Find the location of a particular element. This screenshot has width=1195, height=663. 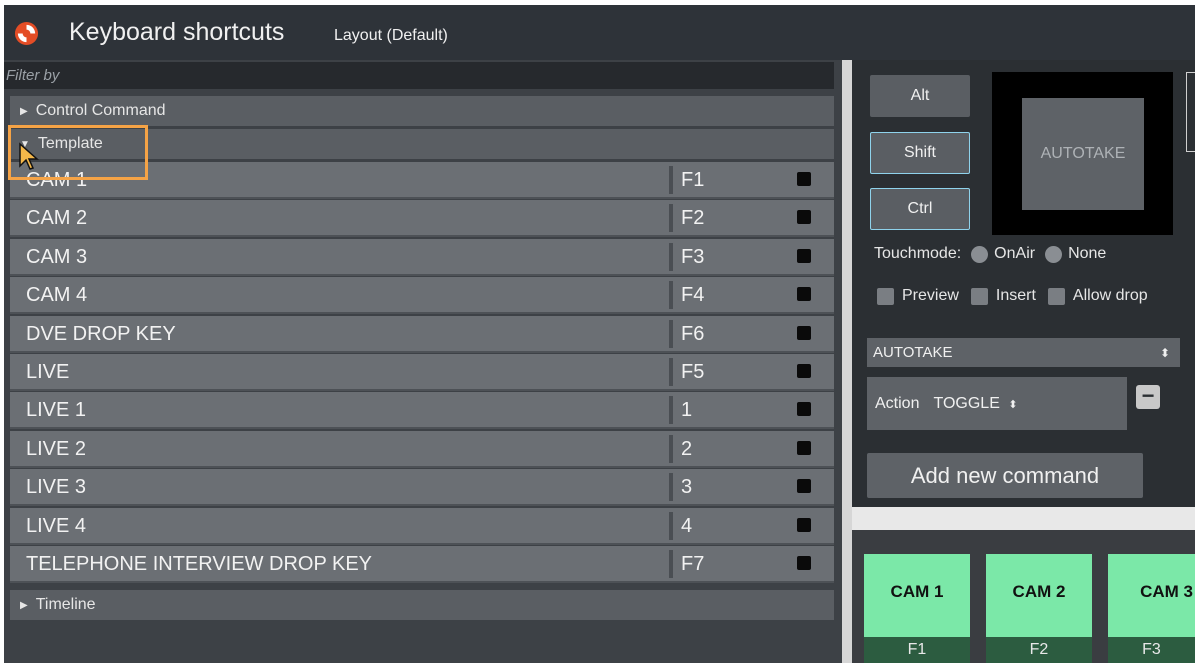

remove-command-button: − is located at coordinates (1148, 397).